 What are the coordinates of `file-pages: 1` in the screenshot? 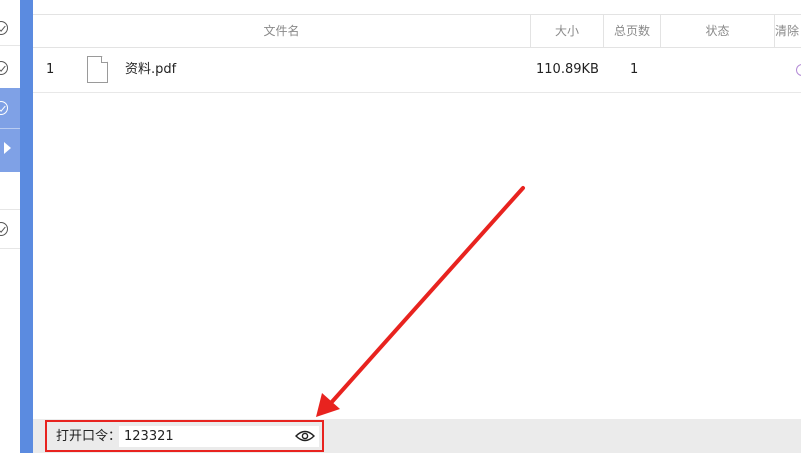 It's located at (634, 69).